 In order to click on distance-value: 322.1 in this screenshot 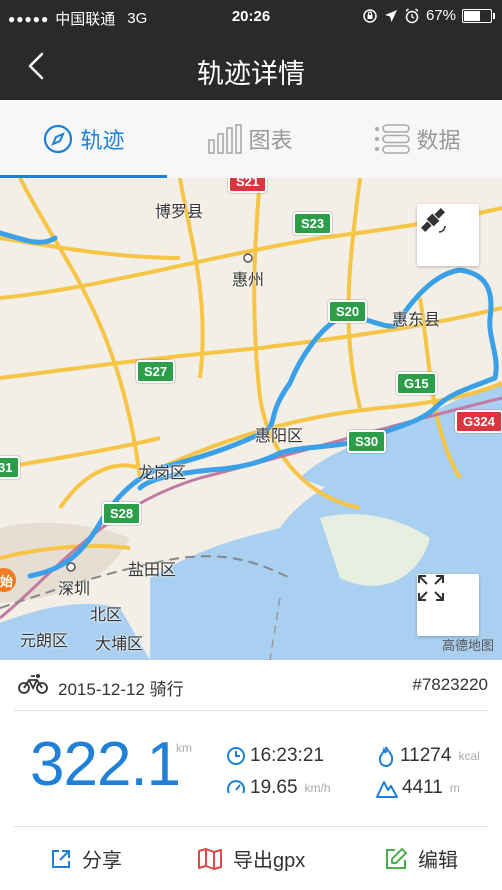, I will do `click(105, 764)`.